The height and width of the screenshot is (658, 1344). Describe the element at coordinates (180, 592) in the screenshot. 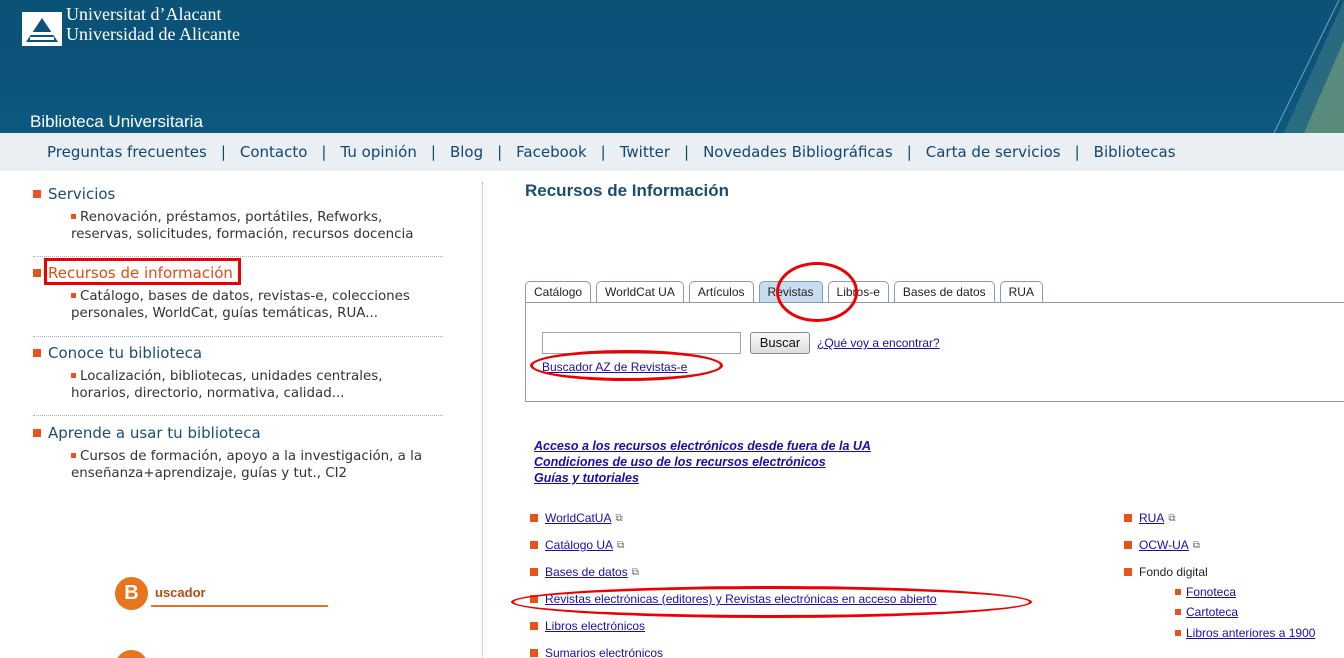

I see `buscador-label: uscador` at that location.